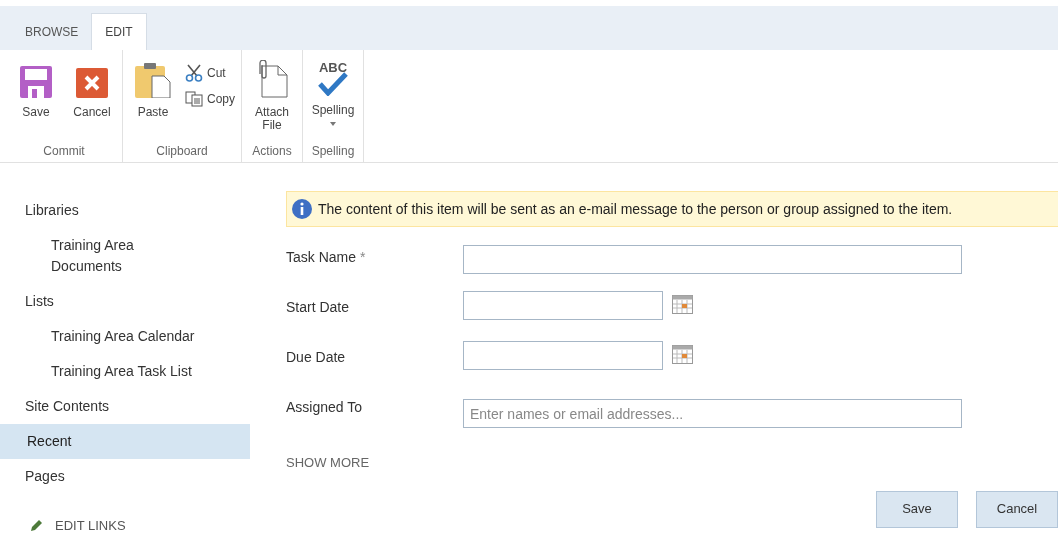  Describe the element at coordinates (210, 73) in the screenshot. I see `cut-button: Cut` at that location.